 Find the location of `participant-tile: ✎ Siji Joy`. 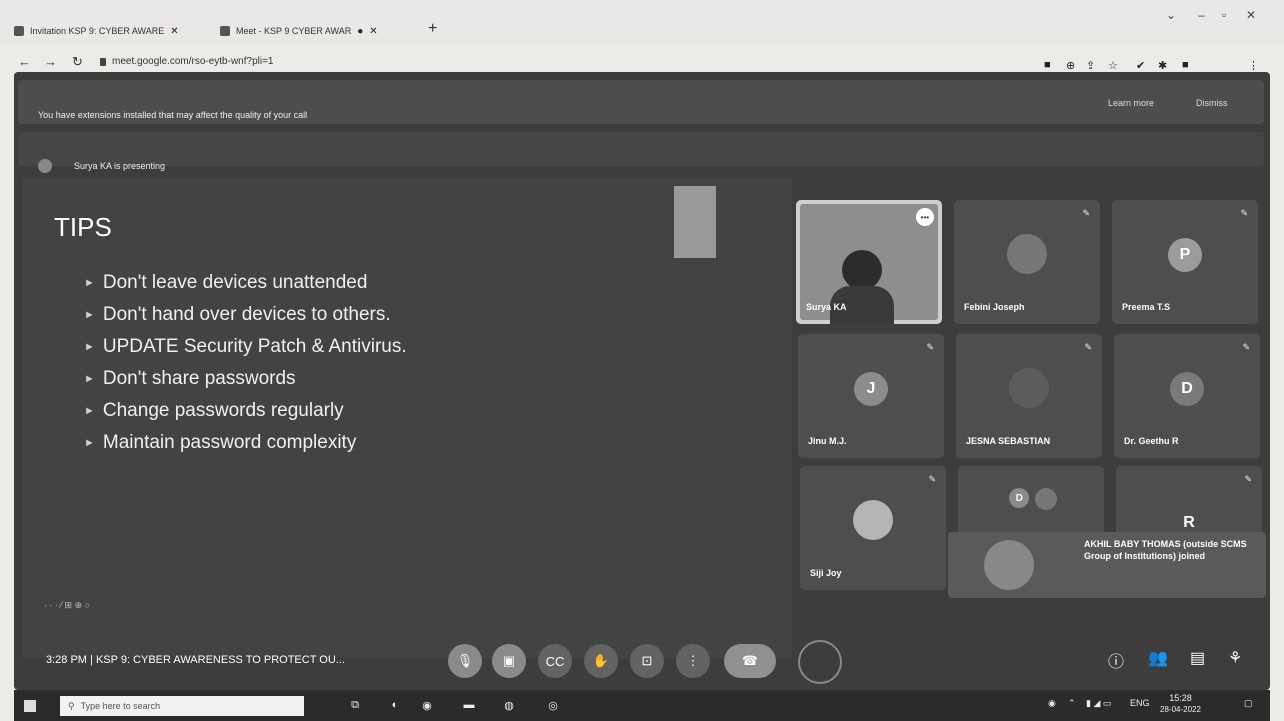

participant-tile: ✎ Siji Joy is located at coordinates (873, 528).